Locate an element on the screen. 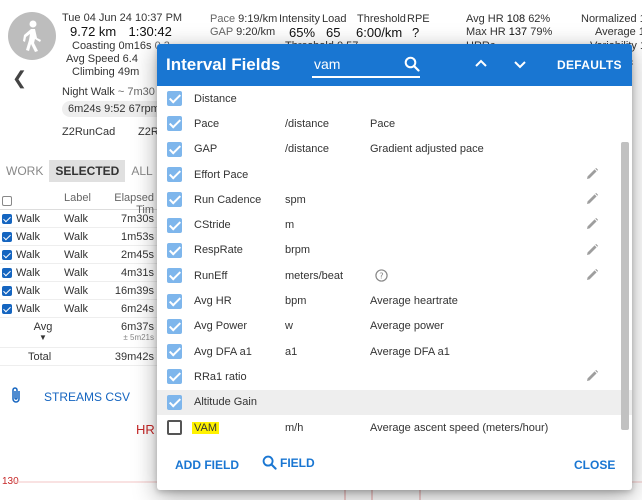 The width and height of the screenshot is (642, 500). field-unit: a1 is located at coordinates (291, 351).